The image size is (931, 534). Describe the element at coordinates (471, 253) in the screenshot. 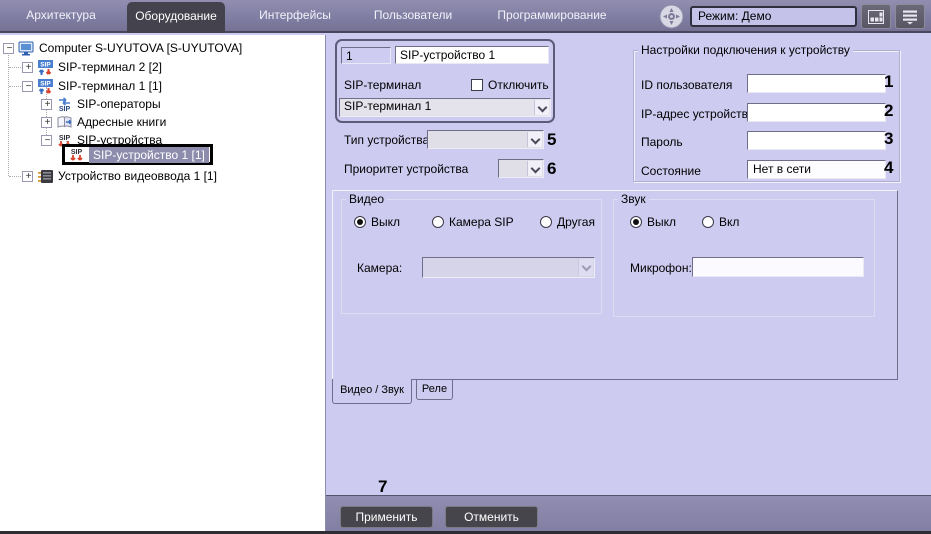

I see `video-group: Видео Выкл Камера SIP Другая Камера:` at that location.